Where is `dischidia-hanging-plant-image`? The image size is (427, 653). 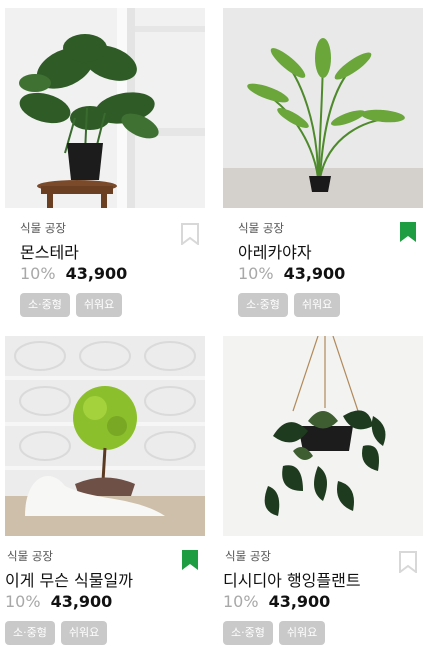
dischidia-hanging-plant-image is located at coordinates (323, 436).